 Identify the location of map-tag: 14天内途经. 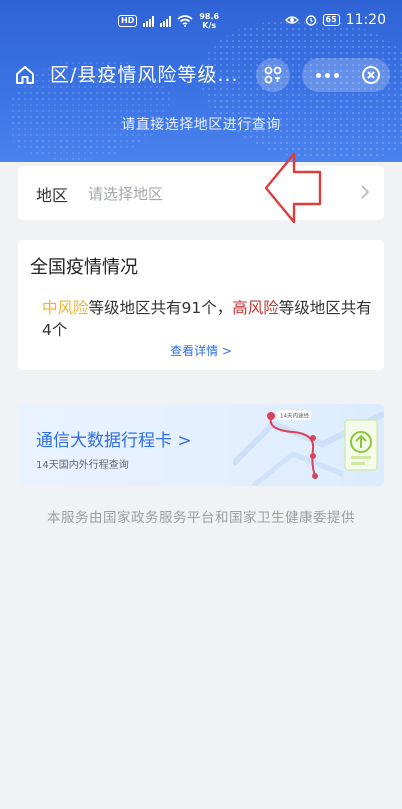
(294, 416).